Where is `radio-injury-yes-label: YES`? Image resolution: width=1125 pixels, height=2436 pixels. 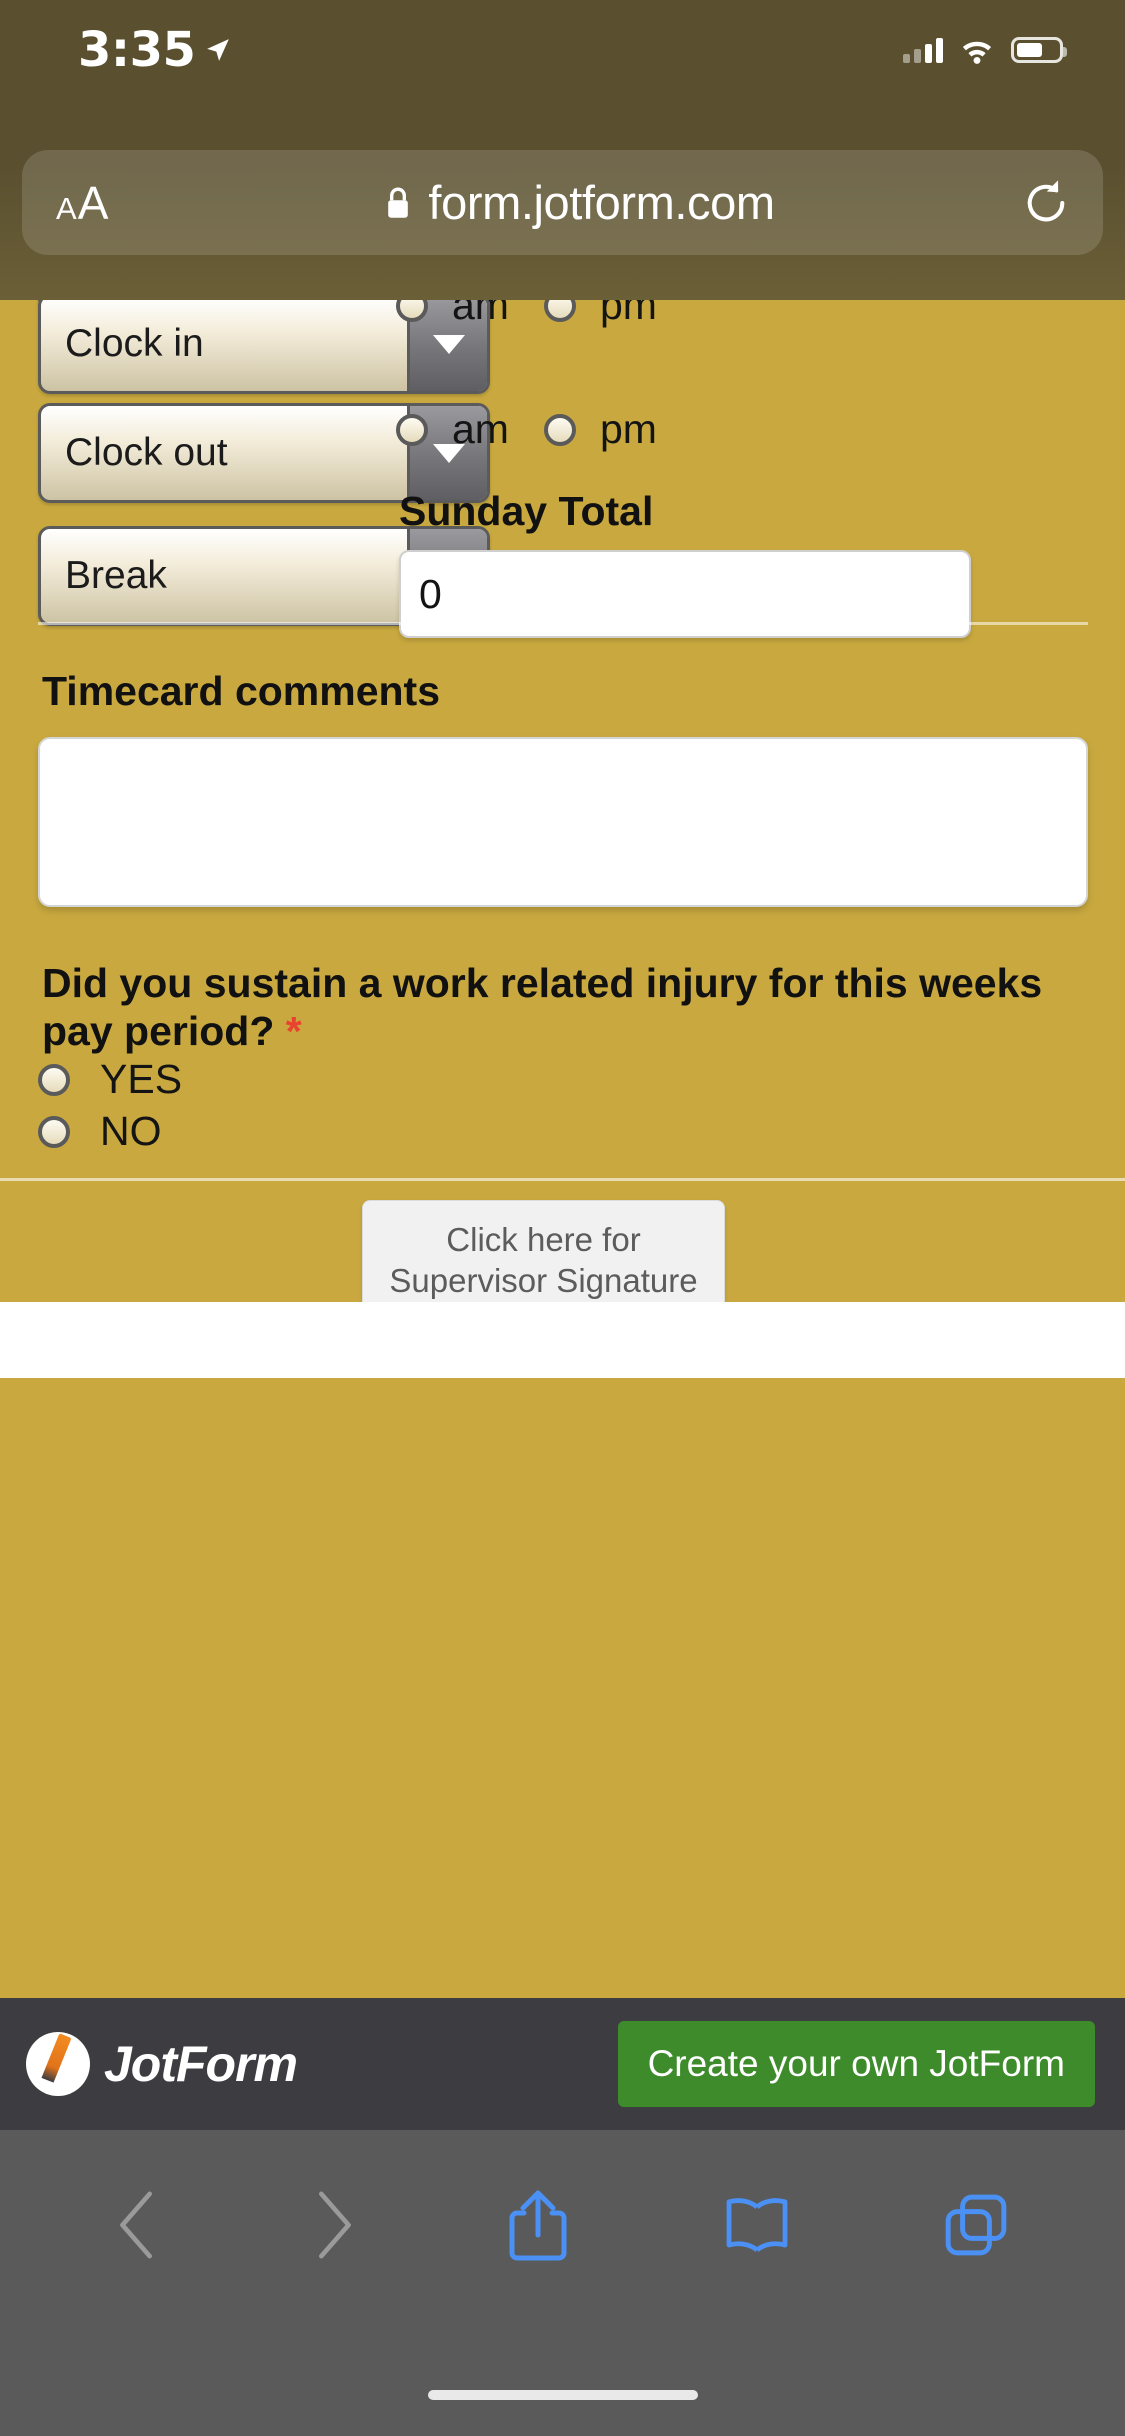 radio-injury-yes-label: YES is located at coordinates (141, 1079).